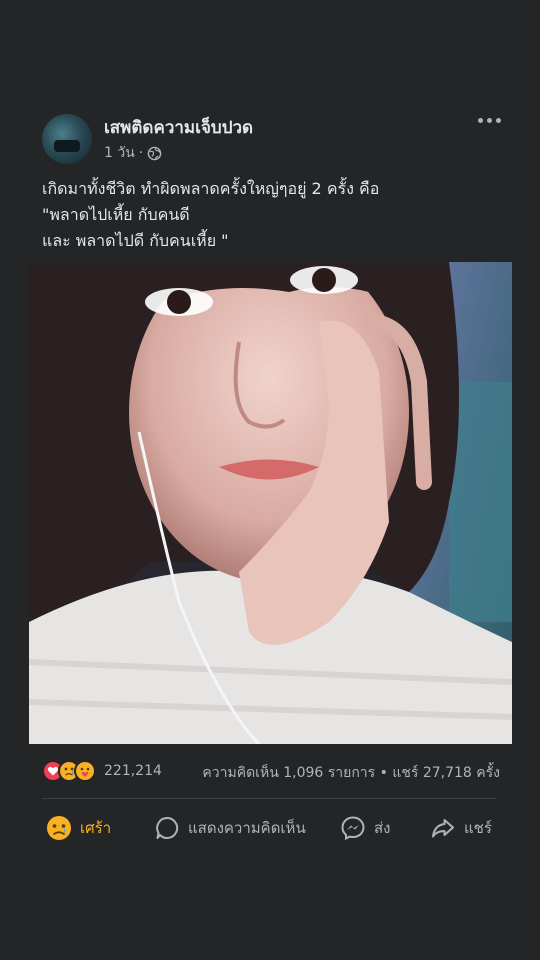 This screenshot has width=540, height=960. What do you see at coordinates (135, 240) in the screenshot?
I see `post-text-line: และ พลาดไปดี กับคนเหี้ย "` at bounding box center [135, 240].